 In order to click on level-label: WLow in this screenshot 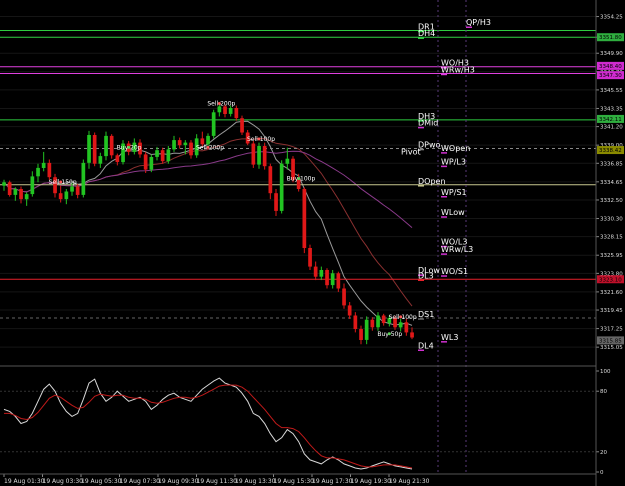, I will do `click(453, 212)`.